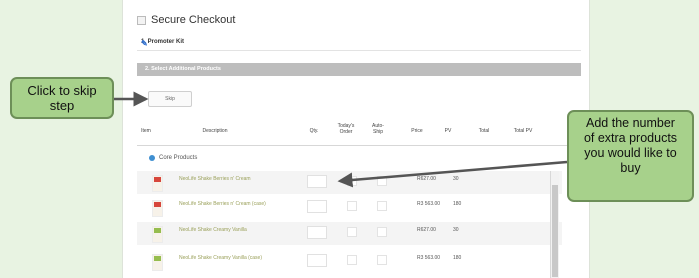  Describe the element at coordinates (378, 129) in the screenshot. I see `header-auto-ship: Auto- Ship` at that location.